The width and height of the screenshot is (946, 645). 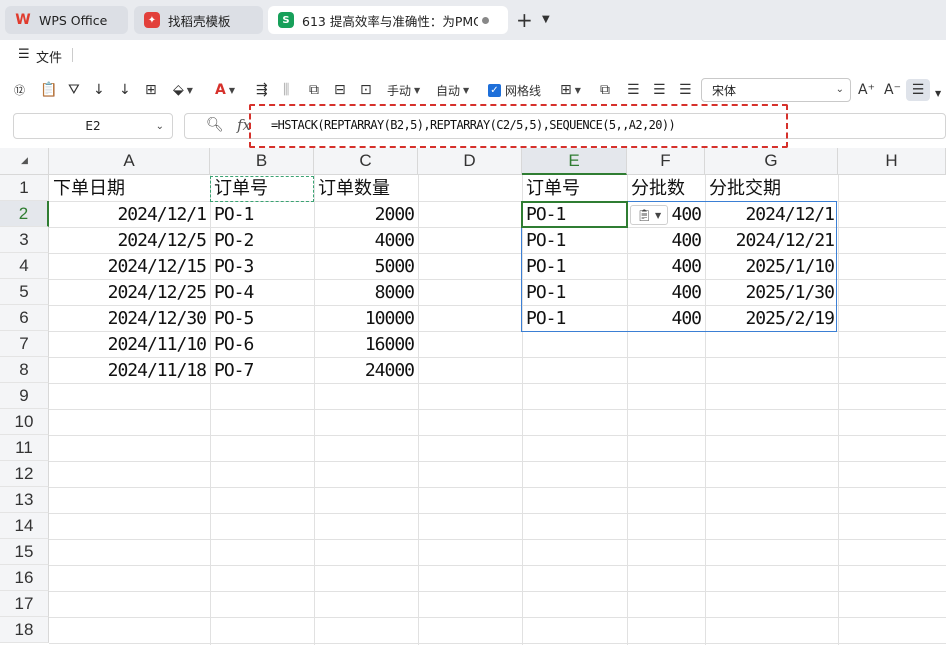 I want to click on row-header: 7, so click(x=24, y=344).